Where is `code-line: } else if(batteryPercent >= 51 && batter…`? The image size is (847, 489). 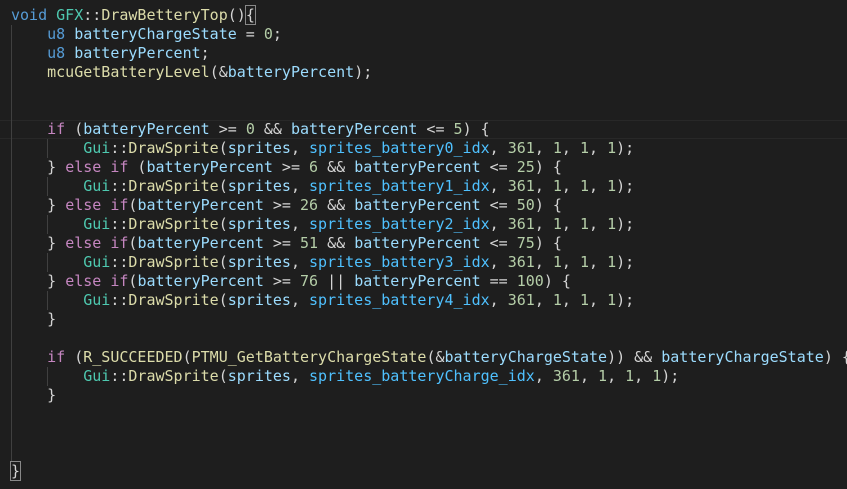
code-line: } else if(batteryPercent >= 51 && batter… is located at coordinates (286, 243).